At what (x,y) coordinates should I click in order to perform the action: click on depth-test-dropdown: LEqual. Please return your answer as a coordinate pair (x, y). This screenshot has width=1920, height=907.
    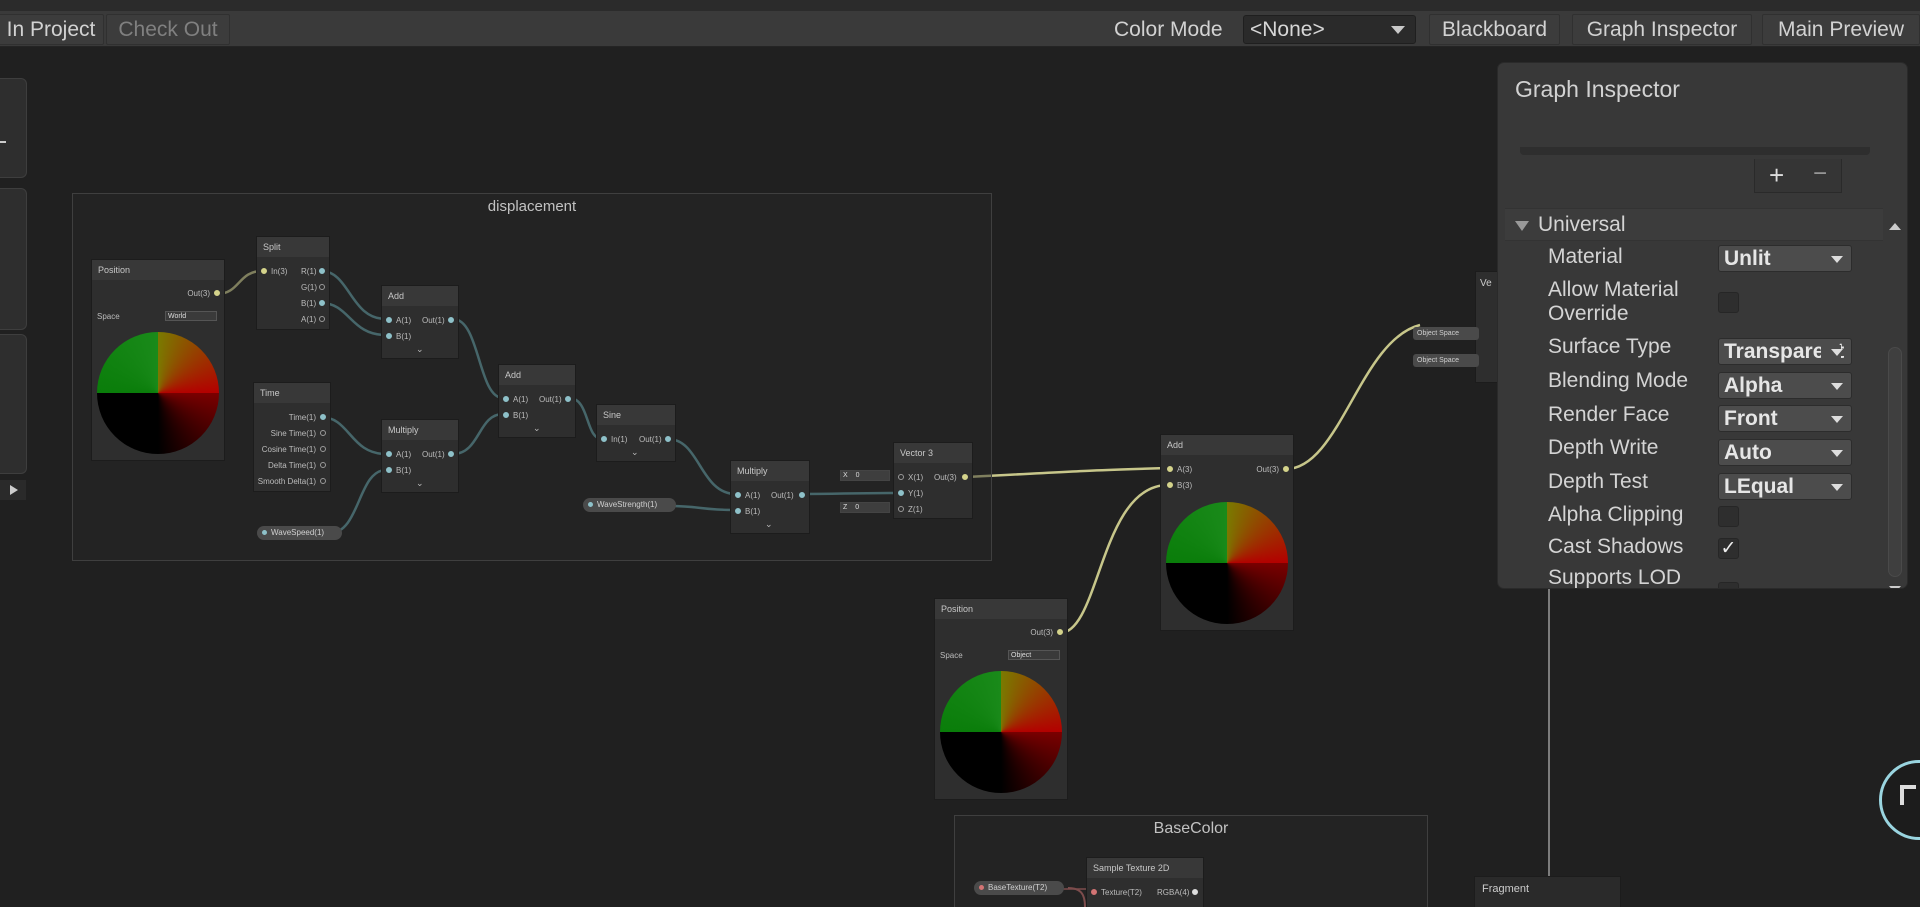
    Looking at the image, I should click on (1785, 486).